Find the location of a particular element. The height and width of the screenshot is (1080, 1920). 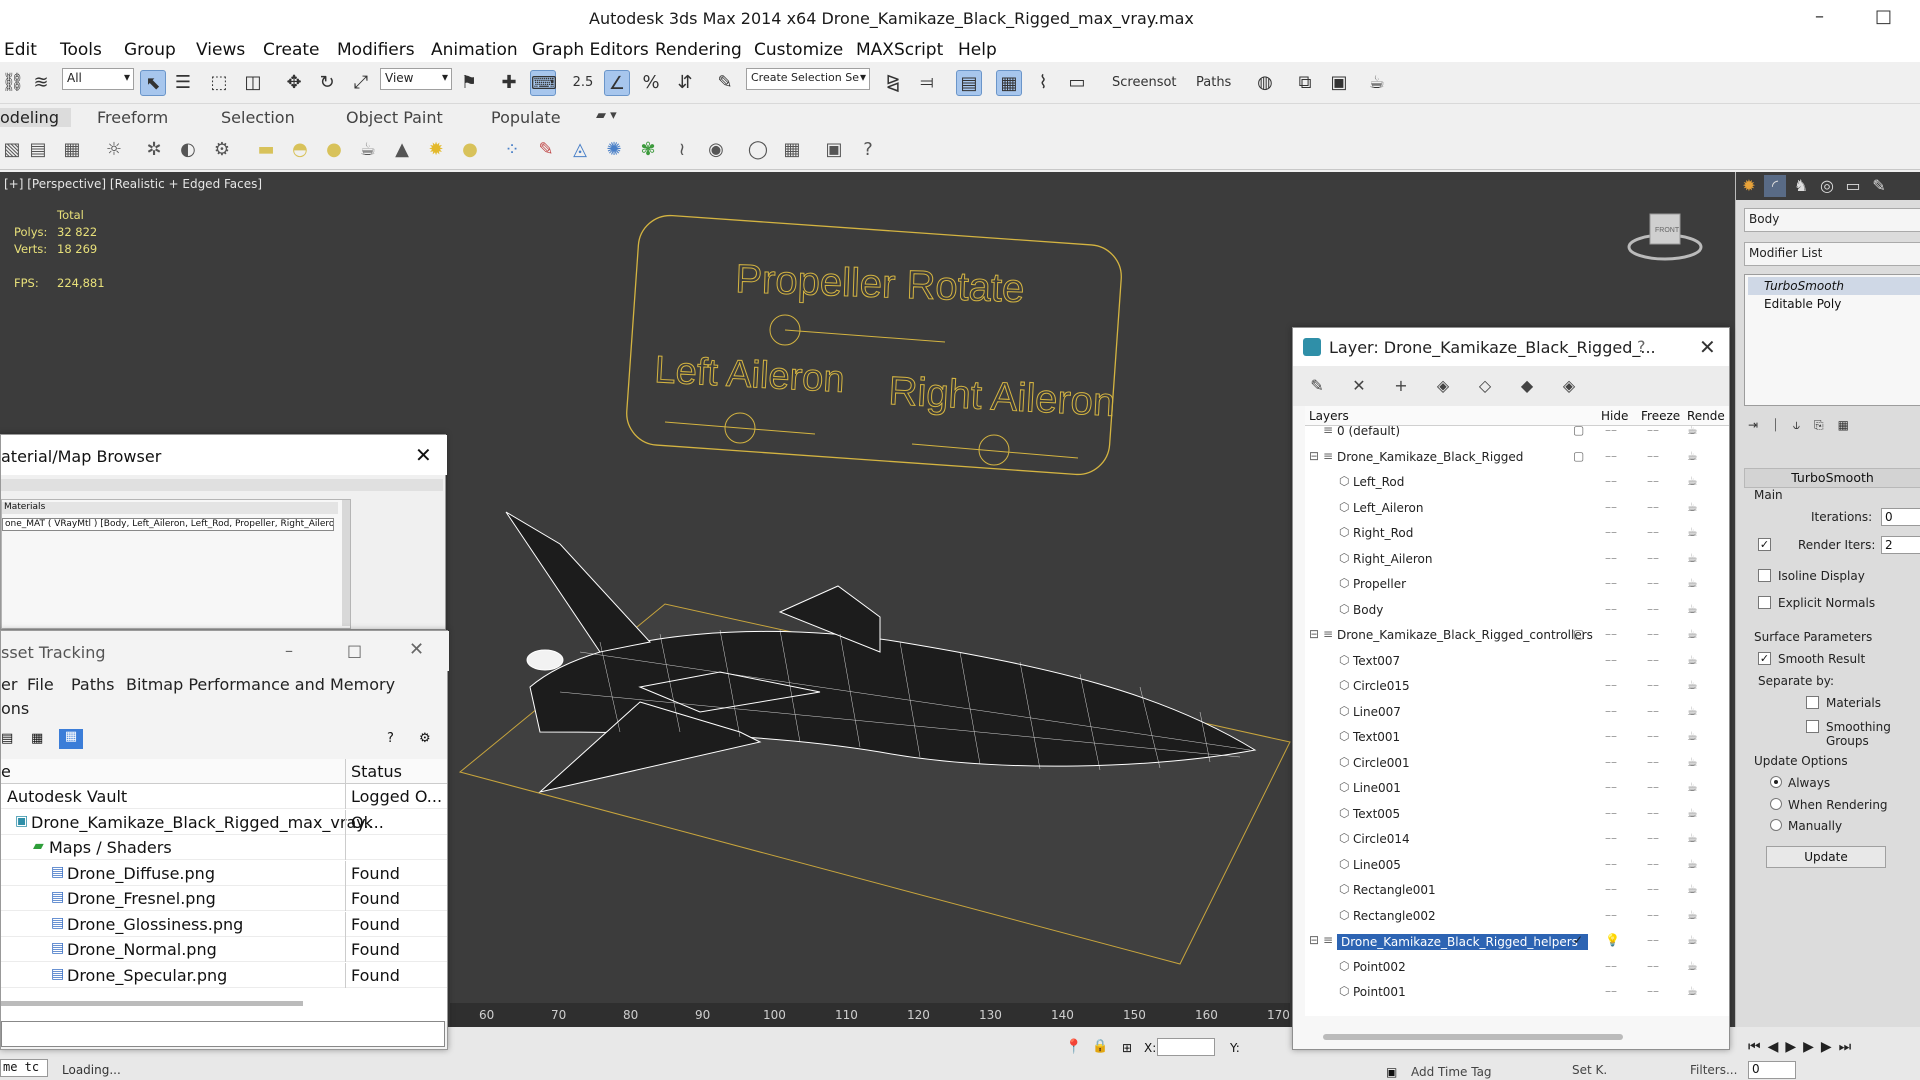

modifier-list-dropdown: Modifier List is located at coordinates (1832, 254).